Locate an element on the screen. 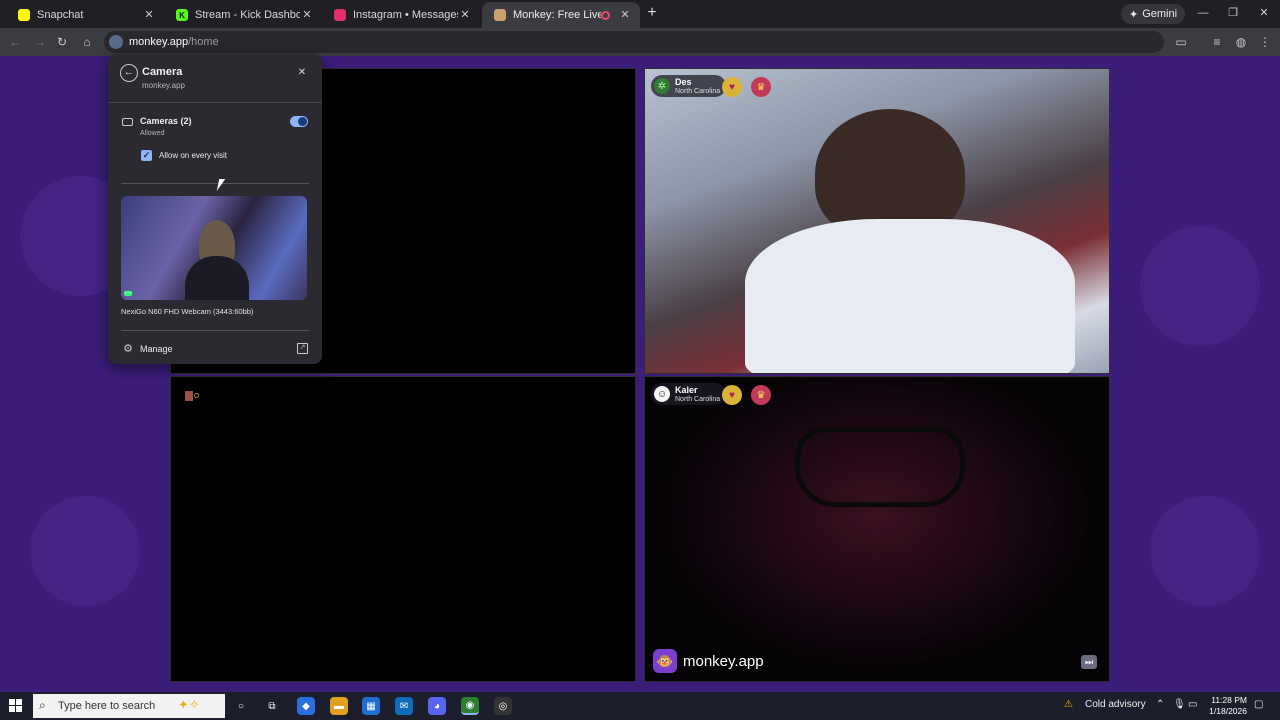 Image resolution: width=1280 pixels, height=720 pixels. taskbar-search: ⌕ Type here to search ✦✧ is located at coordinates (129, 706).